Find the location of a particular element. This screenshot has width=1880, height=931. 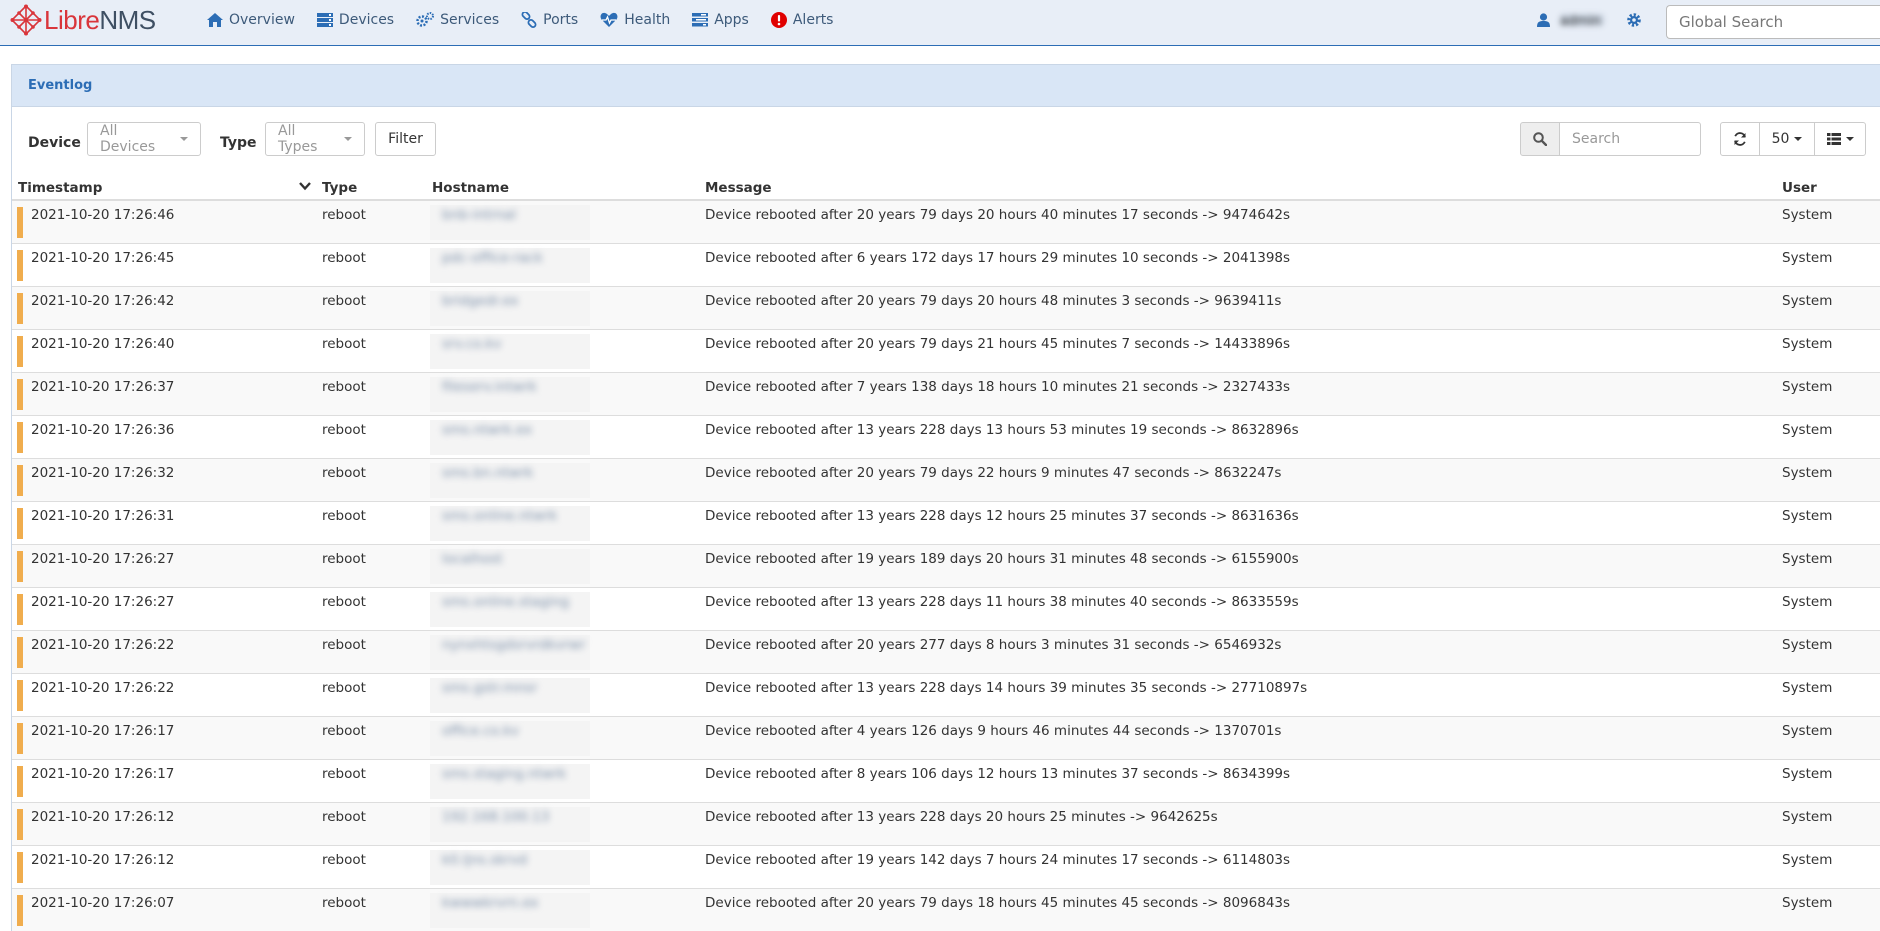

cell-hostname: fileserv.intwrk is located at coordinates (510, 394).